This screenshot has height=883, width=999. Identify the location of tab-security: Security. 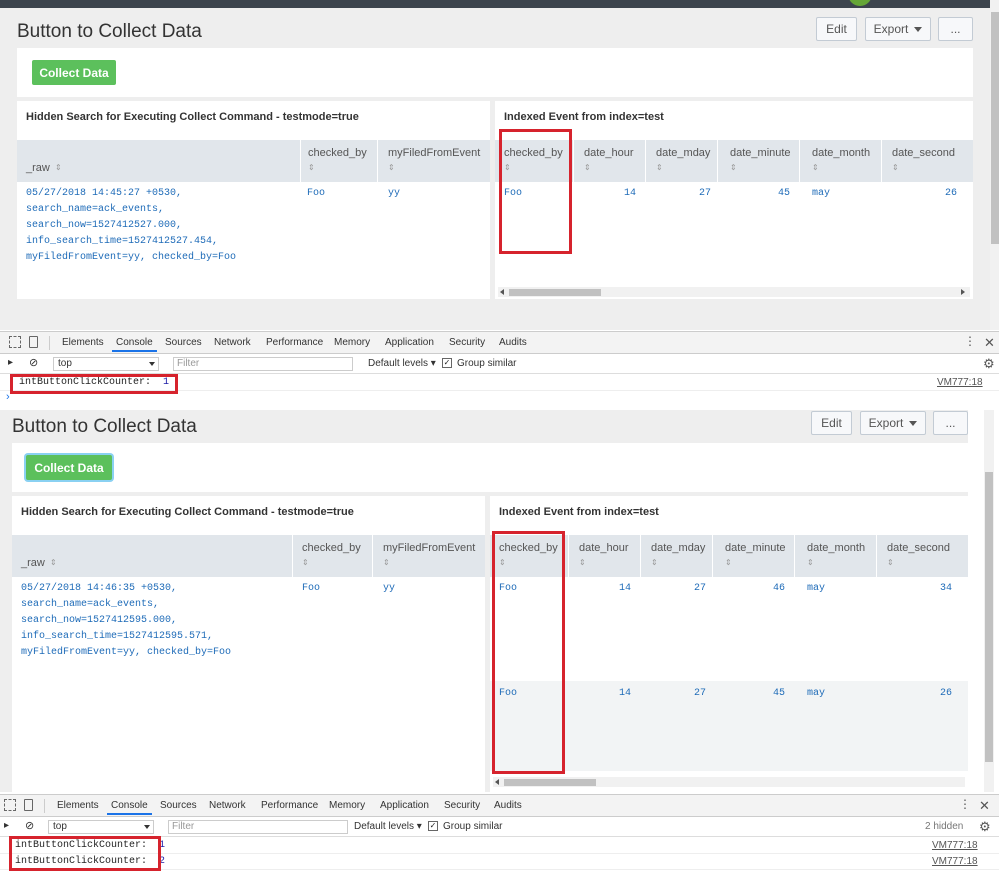
(467, 342).